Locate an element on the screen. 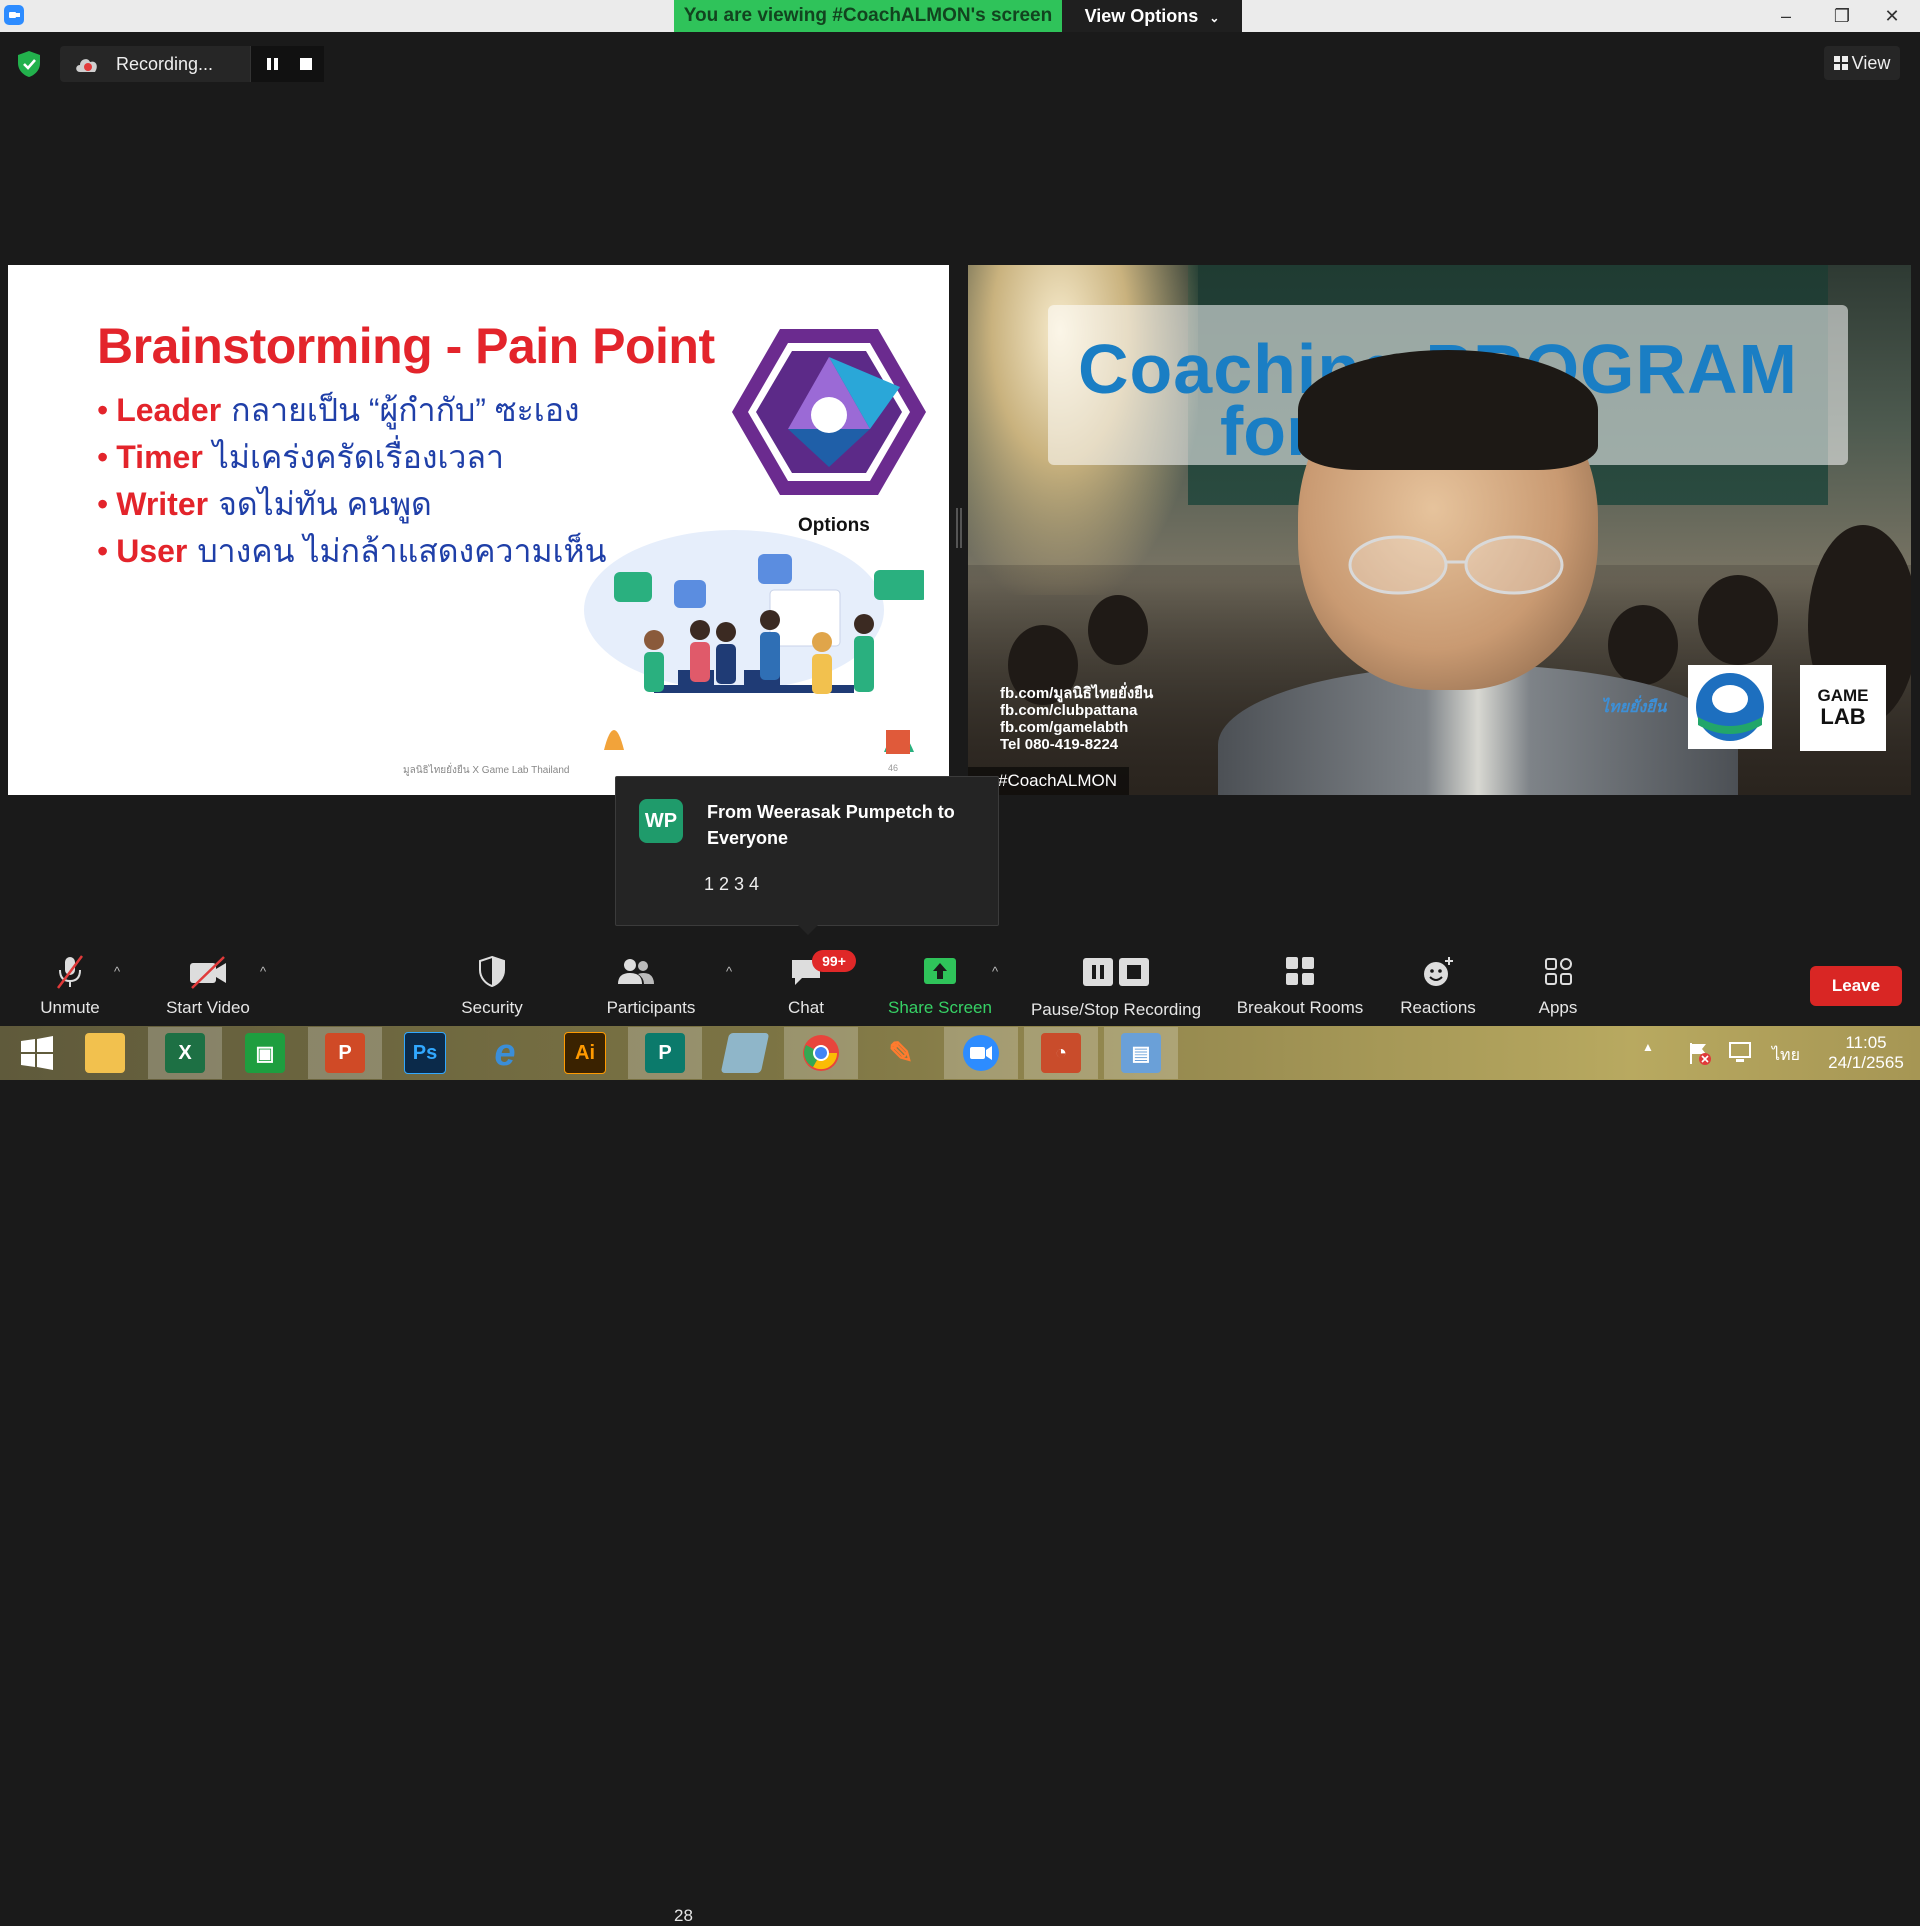 The image size is (1920, 1926). share-screen-arrow-icon is located at coordinates (940, 971).